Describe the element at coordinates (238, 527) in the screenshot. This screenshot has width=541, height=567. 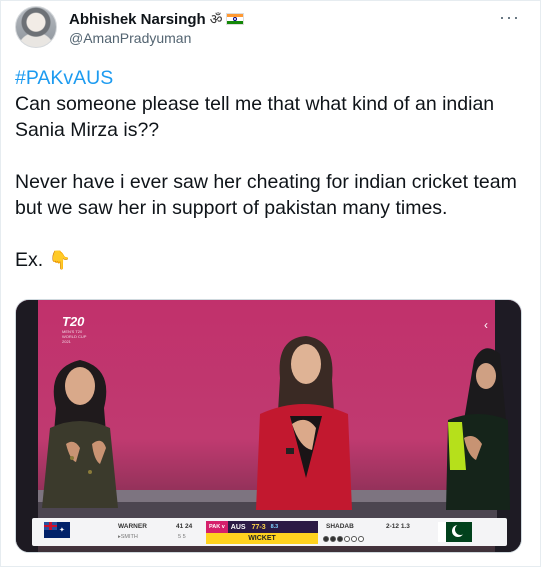
I see `batting-team: AUS` at that location.